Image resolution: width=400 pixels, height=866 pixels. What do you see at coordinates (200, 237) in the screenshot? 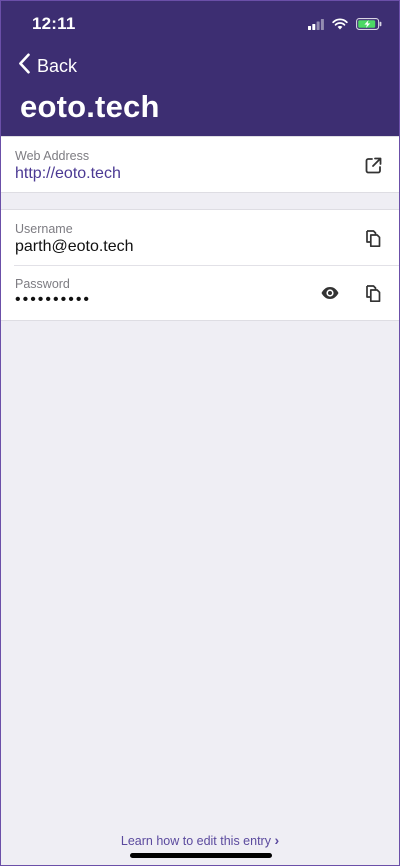
I see `username-row: Username parth@eoto.tech` at bounding box center [200, 237].